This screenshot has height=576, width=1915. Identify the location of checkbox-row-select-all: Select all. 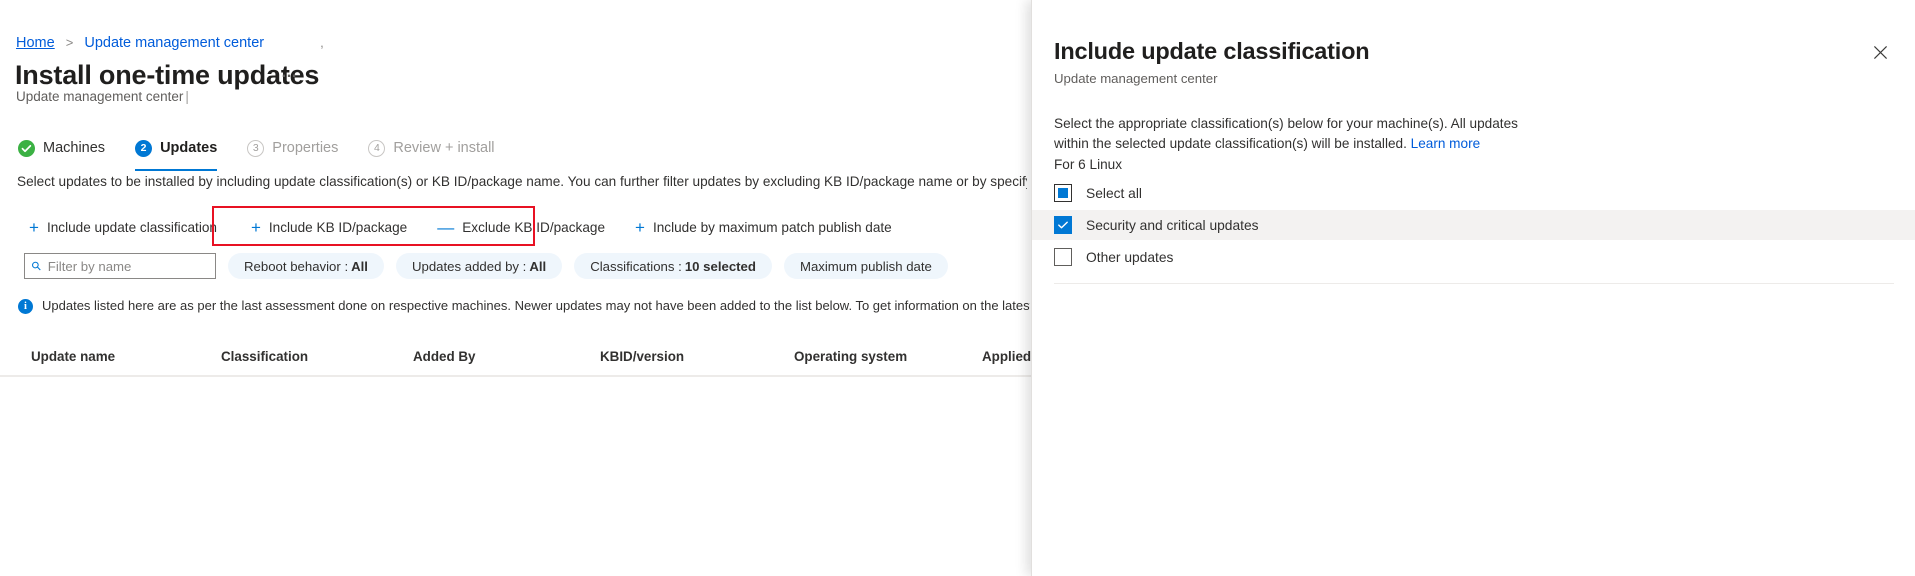
(1473, 193).